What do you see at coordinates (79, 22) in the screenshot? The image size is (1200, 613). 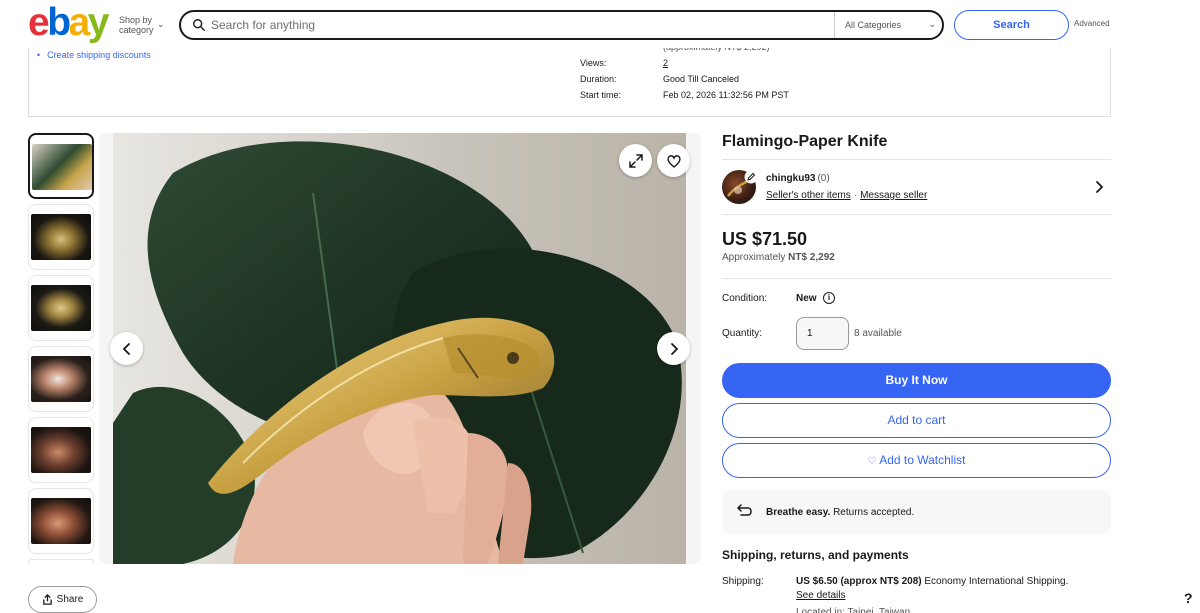 I see `logo-letter: a` at bounding box center [79, 22].